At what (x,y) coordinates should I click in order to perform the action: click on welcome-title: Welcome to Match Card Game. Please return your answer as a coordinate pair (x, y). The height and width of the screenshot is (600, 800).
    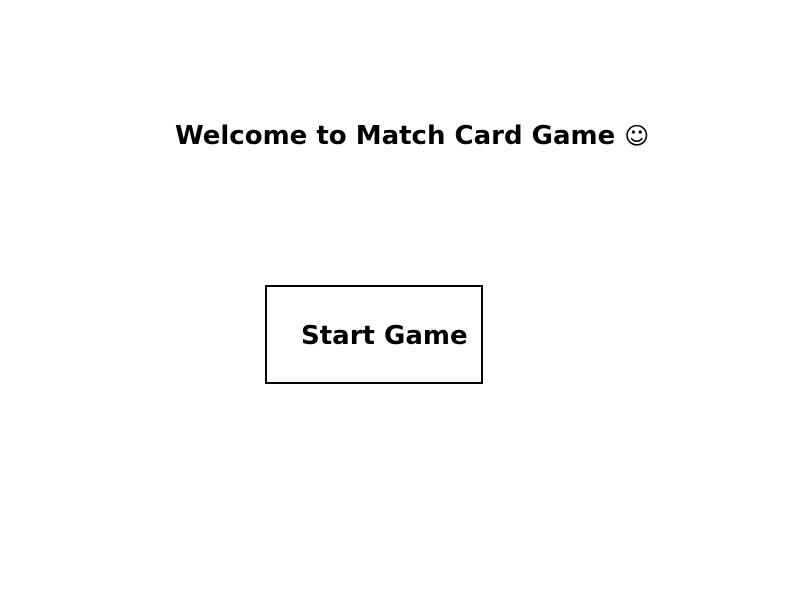
    Looking at the image, I should click on (395, 136).